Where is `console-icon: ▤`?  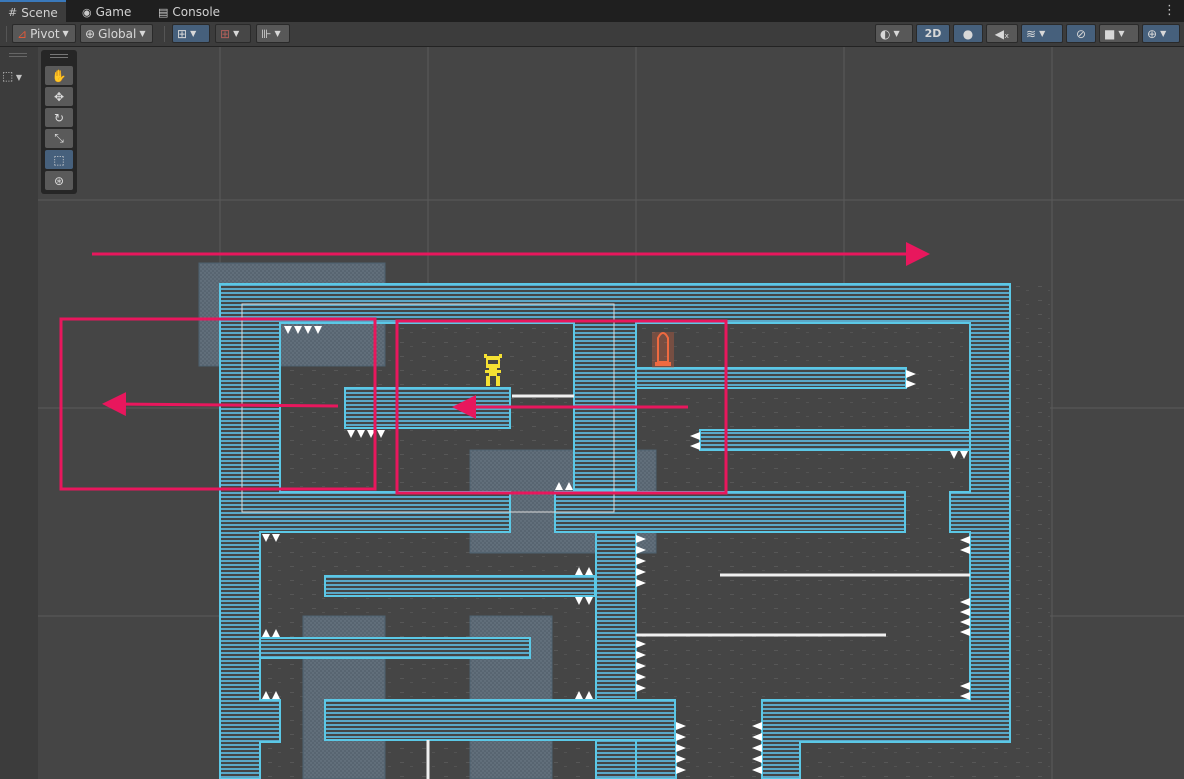 console-icon: ▤ is located at coordinates (163, 12).